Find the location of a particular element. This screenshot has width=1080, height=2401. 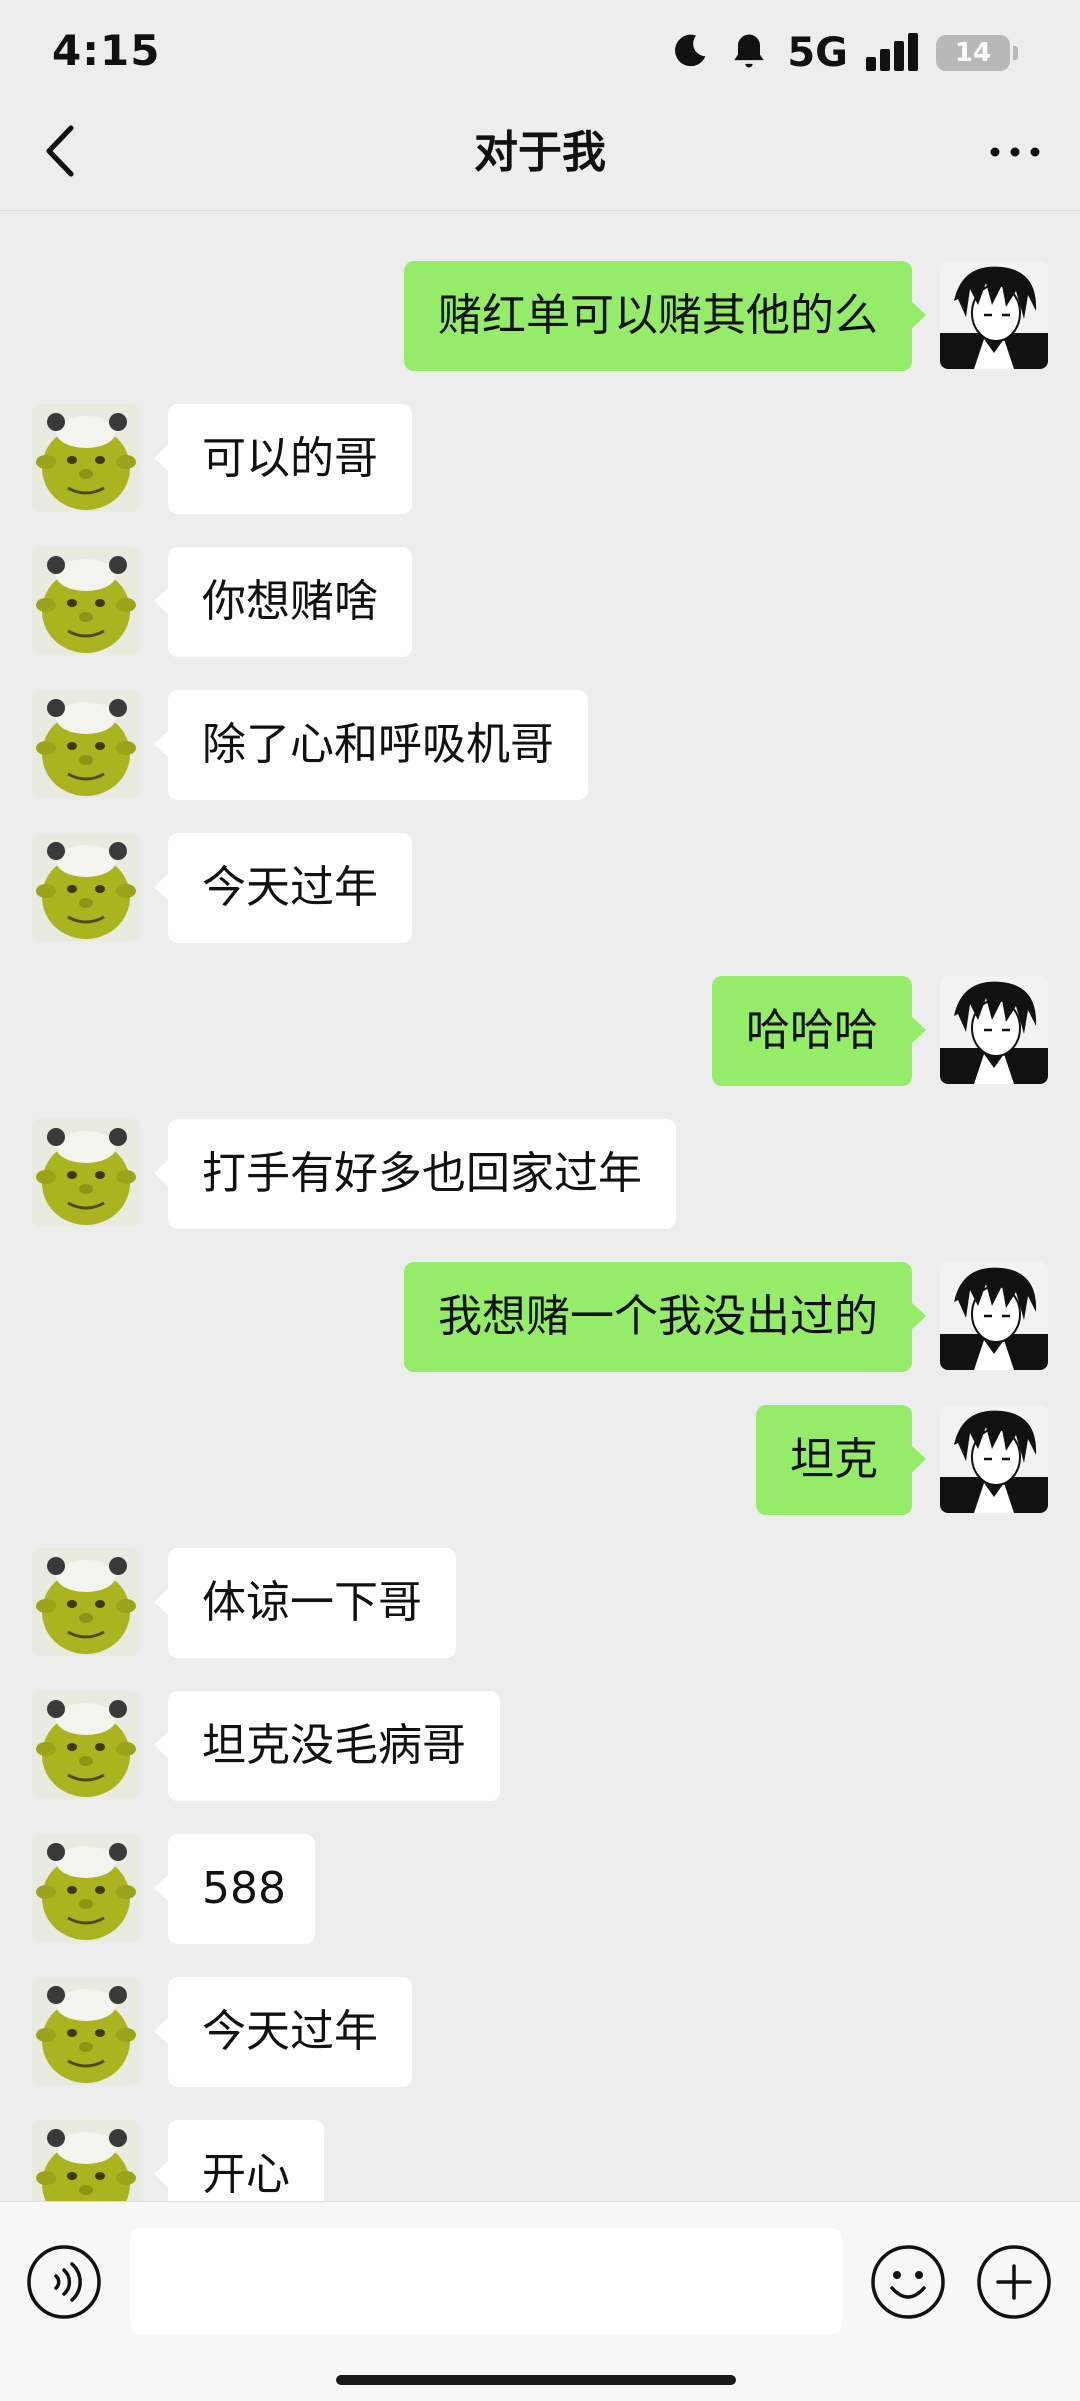

nav-bar: 对于我 is located at coordinates (540, 155).